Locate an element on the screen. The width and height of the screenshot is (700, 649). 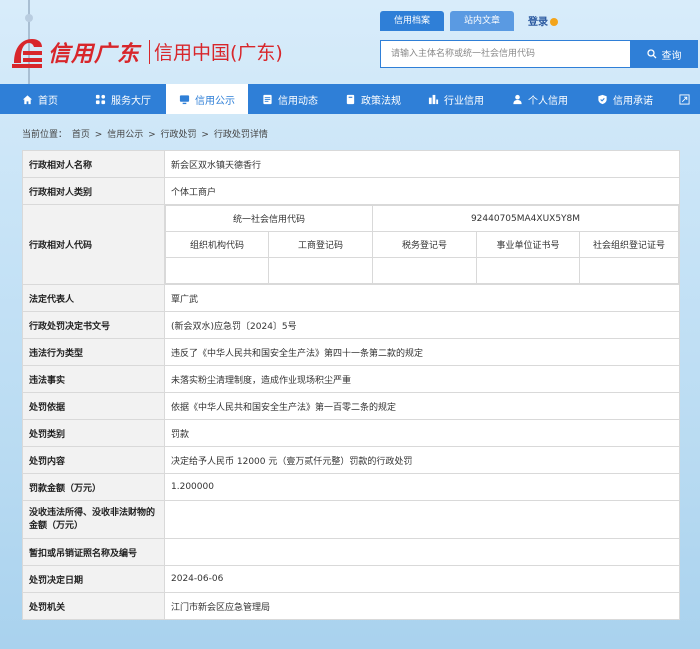
nav-personal-credit: 个人信用 is located at coordinates (540, 99).